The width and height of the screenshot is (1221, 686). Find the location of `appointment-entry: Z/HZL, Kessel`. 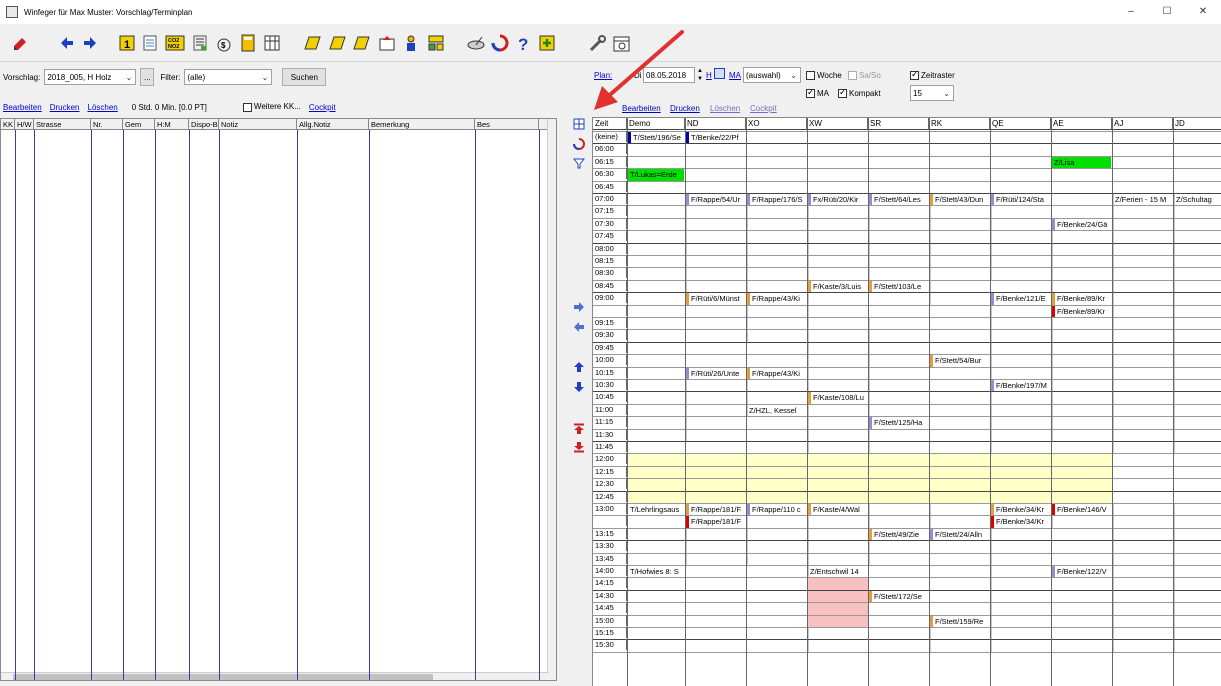

appointment-entry: Z/HZL, Kessel is located at coordinates (776, 410).